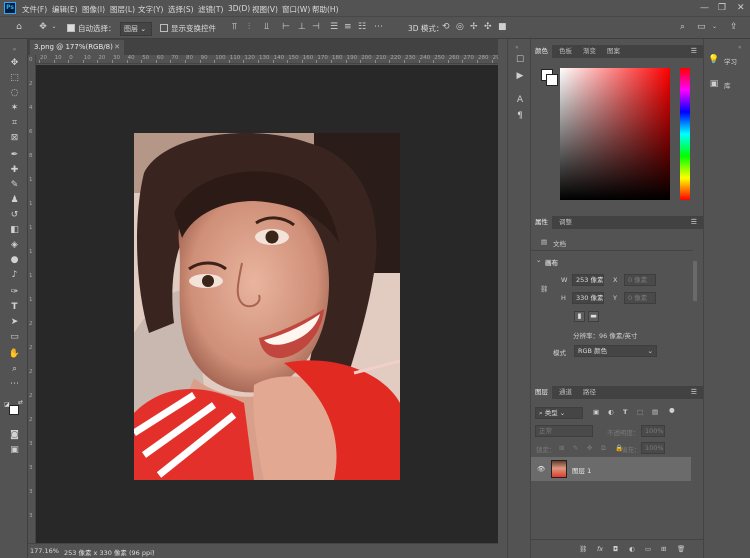  Describe the element at coordinates (14, 337) in the screenshot. I see `rectangle-tool-icon: ▭` at that location.